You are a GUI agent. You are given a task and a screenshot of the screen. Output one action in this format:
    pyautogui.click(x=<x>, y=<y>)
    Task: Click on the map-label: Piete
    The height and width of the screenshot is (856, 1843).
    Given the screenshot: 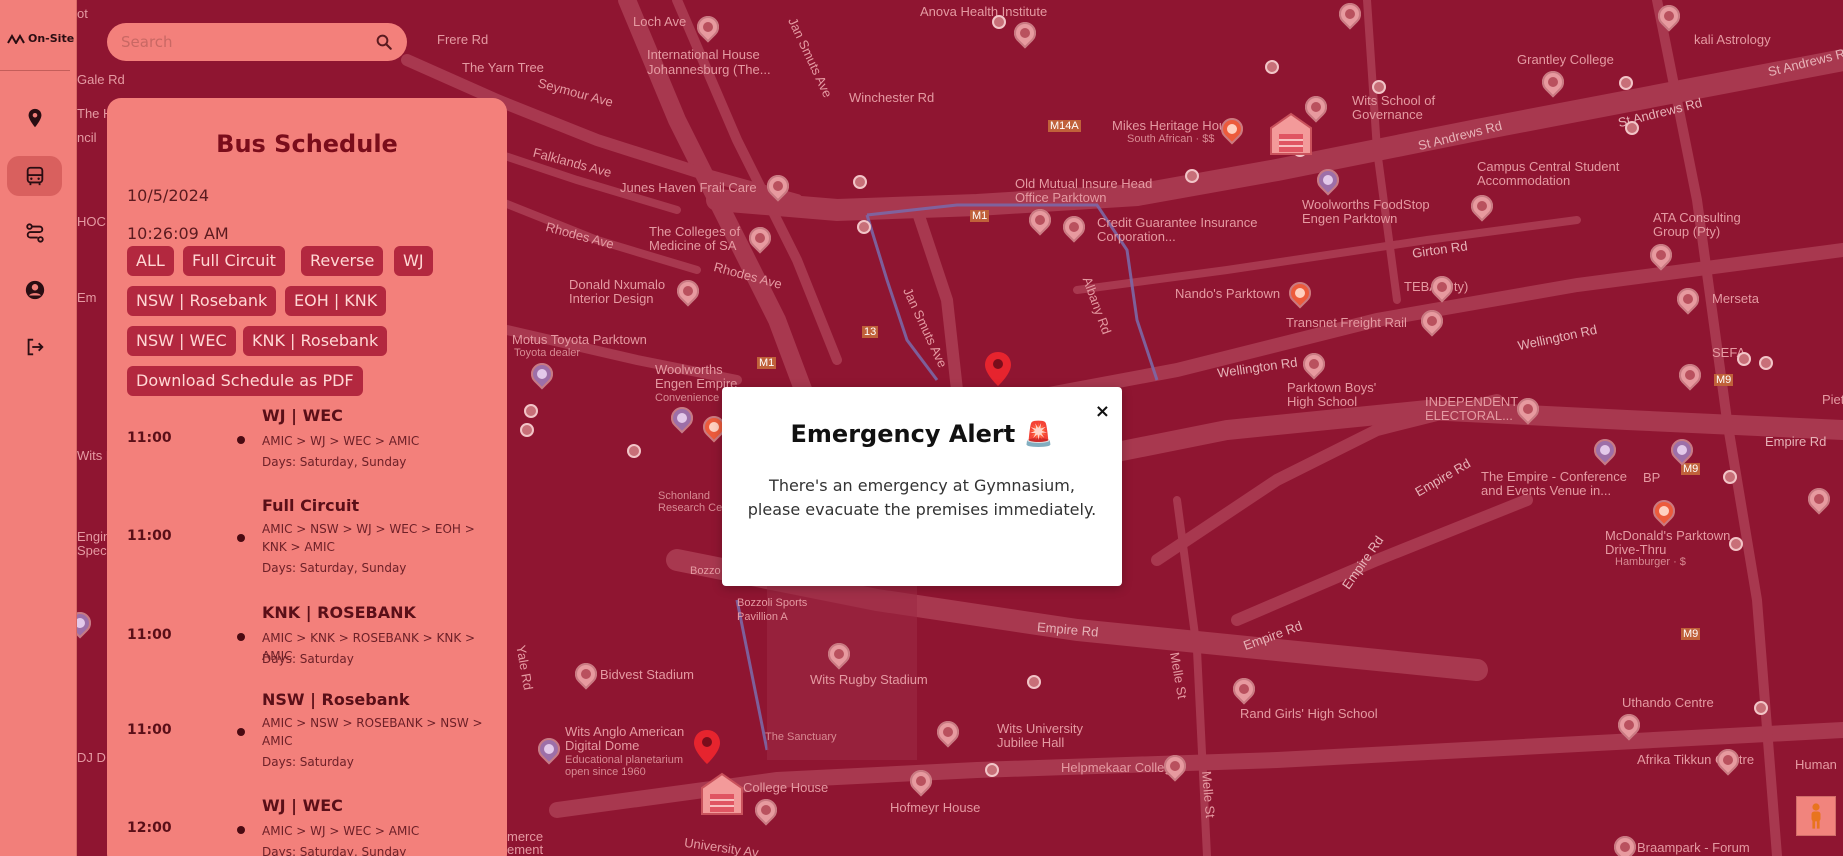 What is the action you would take?
    pyautogui.click(x=1832, y=399)
    